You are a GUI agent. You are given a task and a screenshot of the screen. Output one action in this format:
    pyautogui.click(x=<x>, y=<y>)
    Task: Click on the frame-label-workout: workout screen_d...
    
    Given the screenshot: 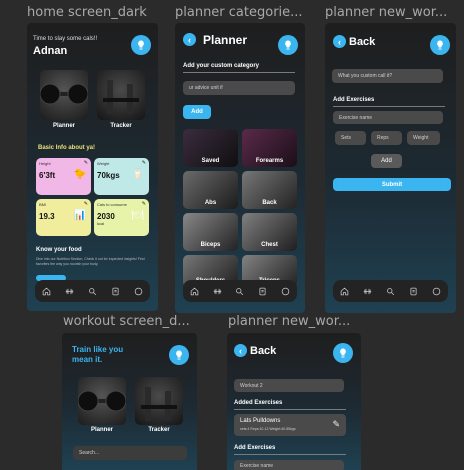 What is the action you would take?
    pyautogui.click(x=126, y=321)
    